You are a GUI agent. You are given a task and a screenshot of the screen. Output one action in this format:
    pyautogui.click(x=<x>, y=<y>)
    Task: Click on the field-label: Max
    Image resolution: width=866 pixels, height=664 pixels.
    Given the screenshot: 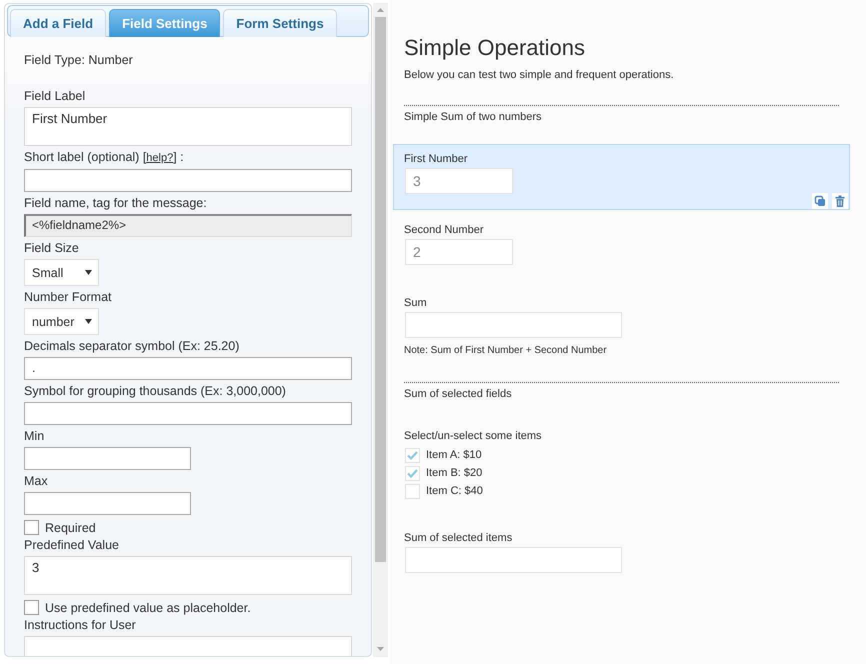 What is the action you would take?
    pyautogui.click(x=36, y=481)
    